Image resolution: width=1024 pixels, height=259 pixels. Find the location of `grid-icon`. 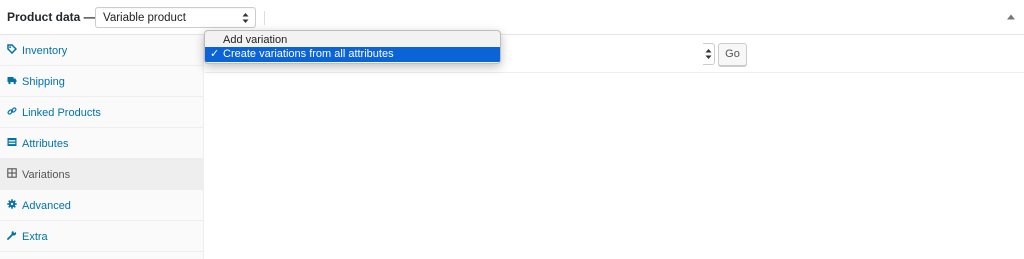

grid-icon is located at coordinates (12, 173).